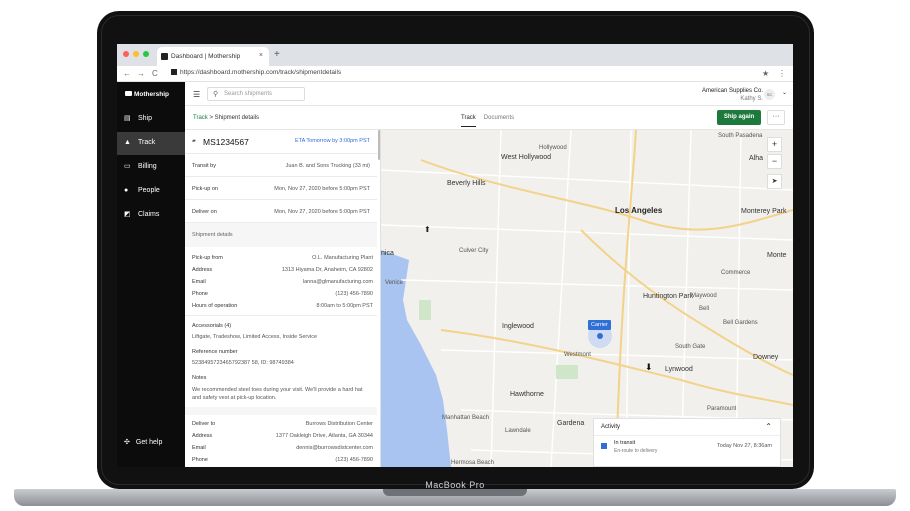  I want to click on park-shape, so click(425, 310).